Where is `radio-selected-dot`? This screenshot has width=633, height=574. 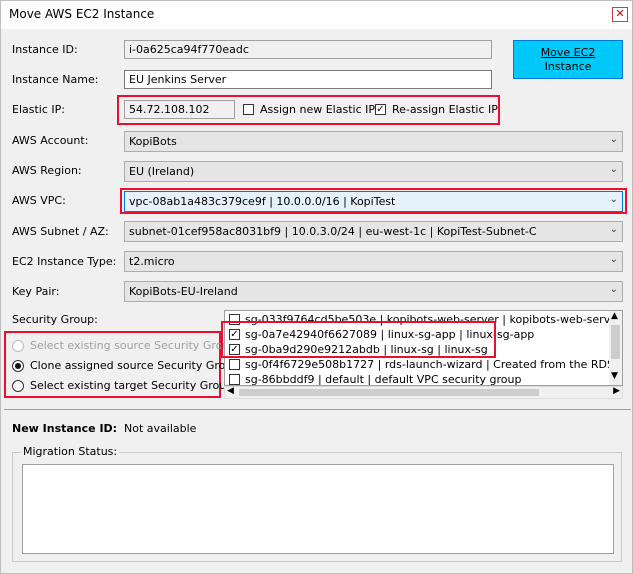 radio-selected-dot is located at coordinates (18, 366).